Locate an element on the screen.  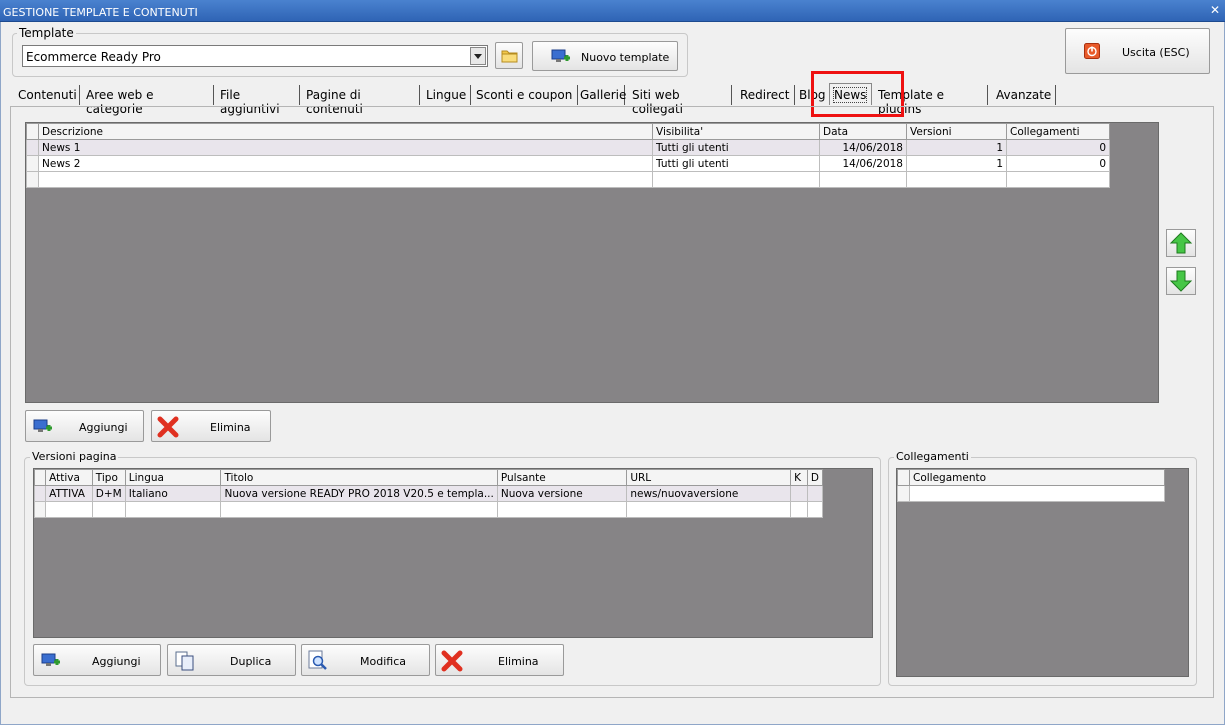
news-delete-button: Elimina is located at coordinates (211, 426).